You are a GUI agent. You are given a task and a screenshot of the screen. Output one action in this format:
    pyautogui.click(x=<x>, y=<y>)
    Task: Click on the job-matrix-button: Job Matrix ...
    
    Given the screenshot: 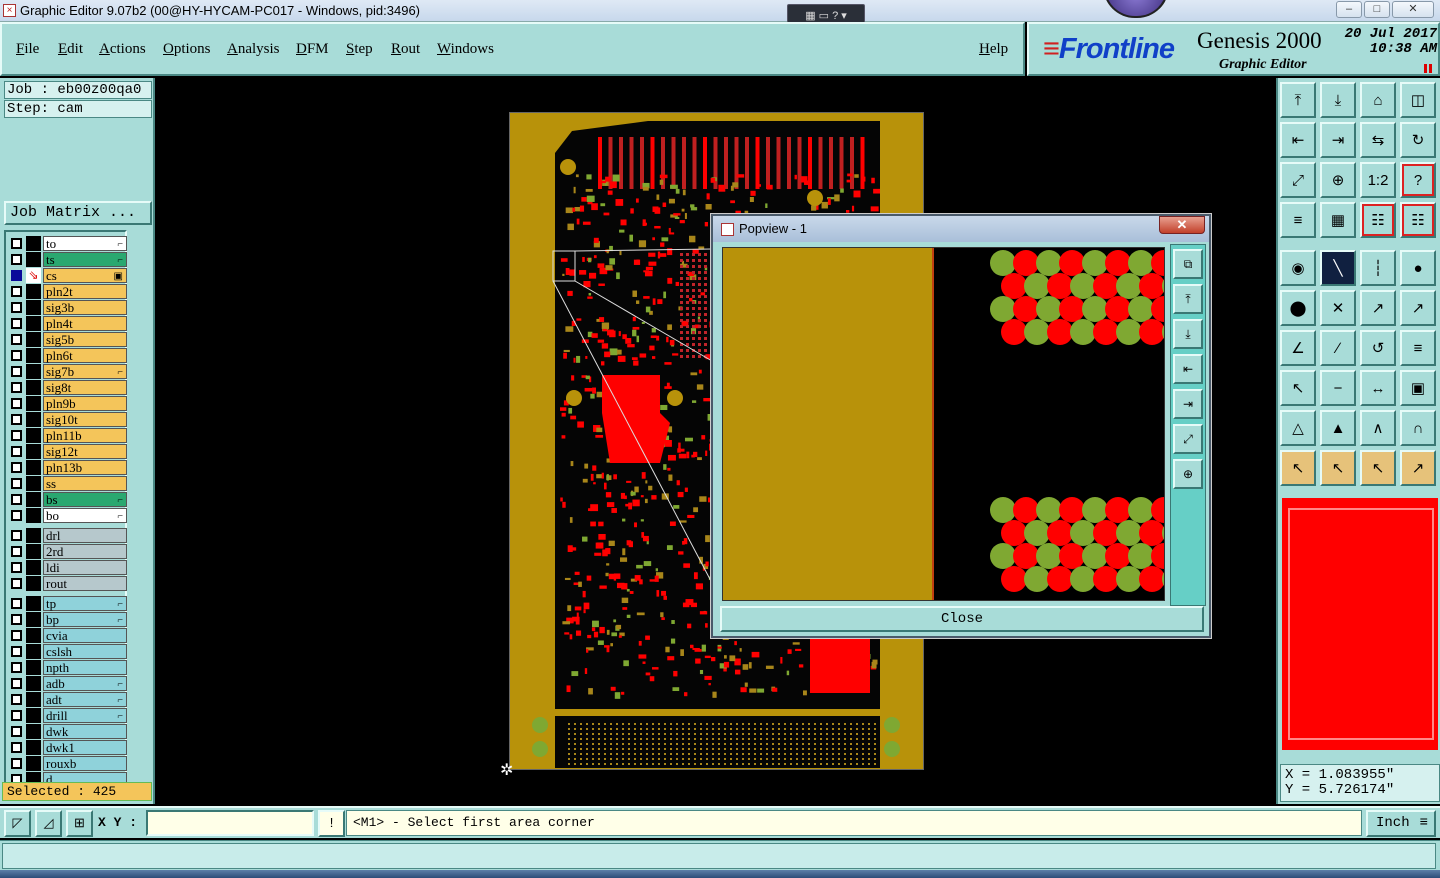 What is the action you would take?
    pyautogui.click(x=78, y=213)
    